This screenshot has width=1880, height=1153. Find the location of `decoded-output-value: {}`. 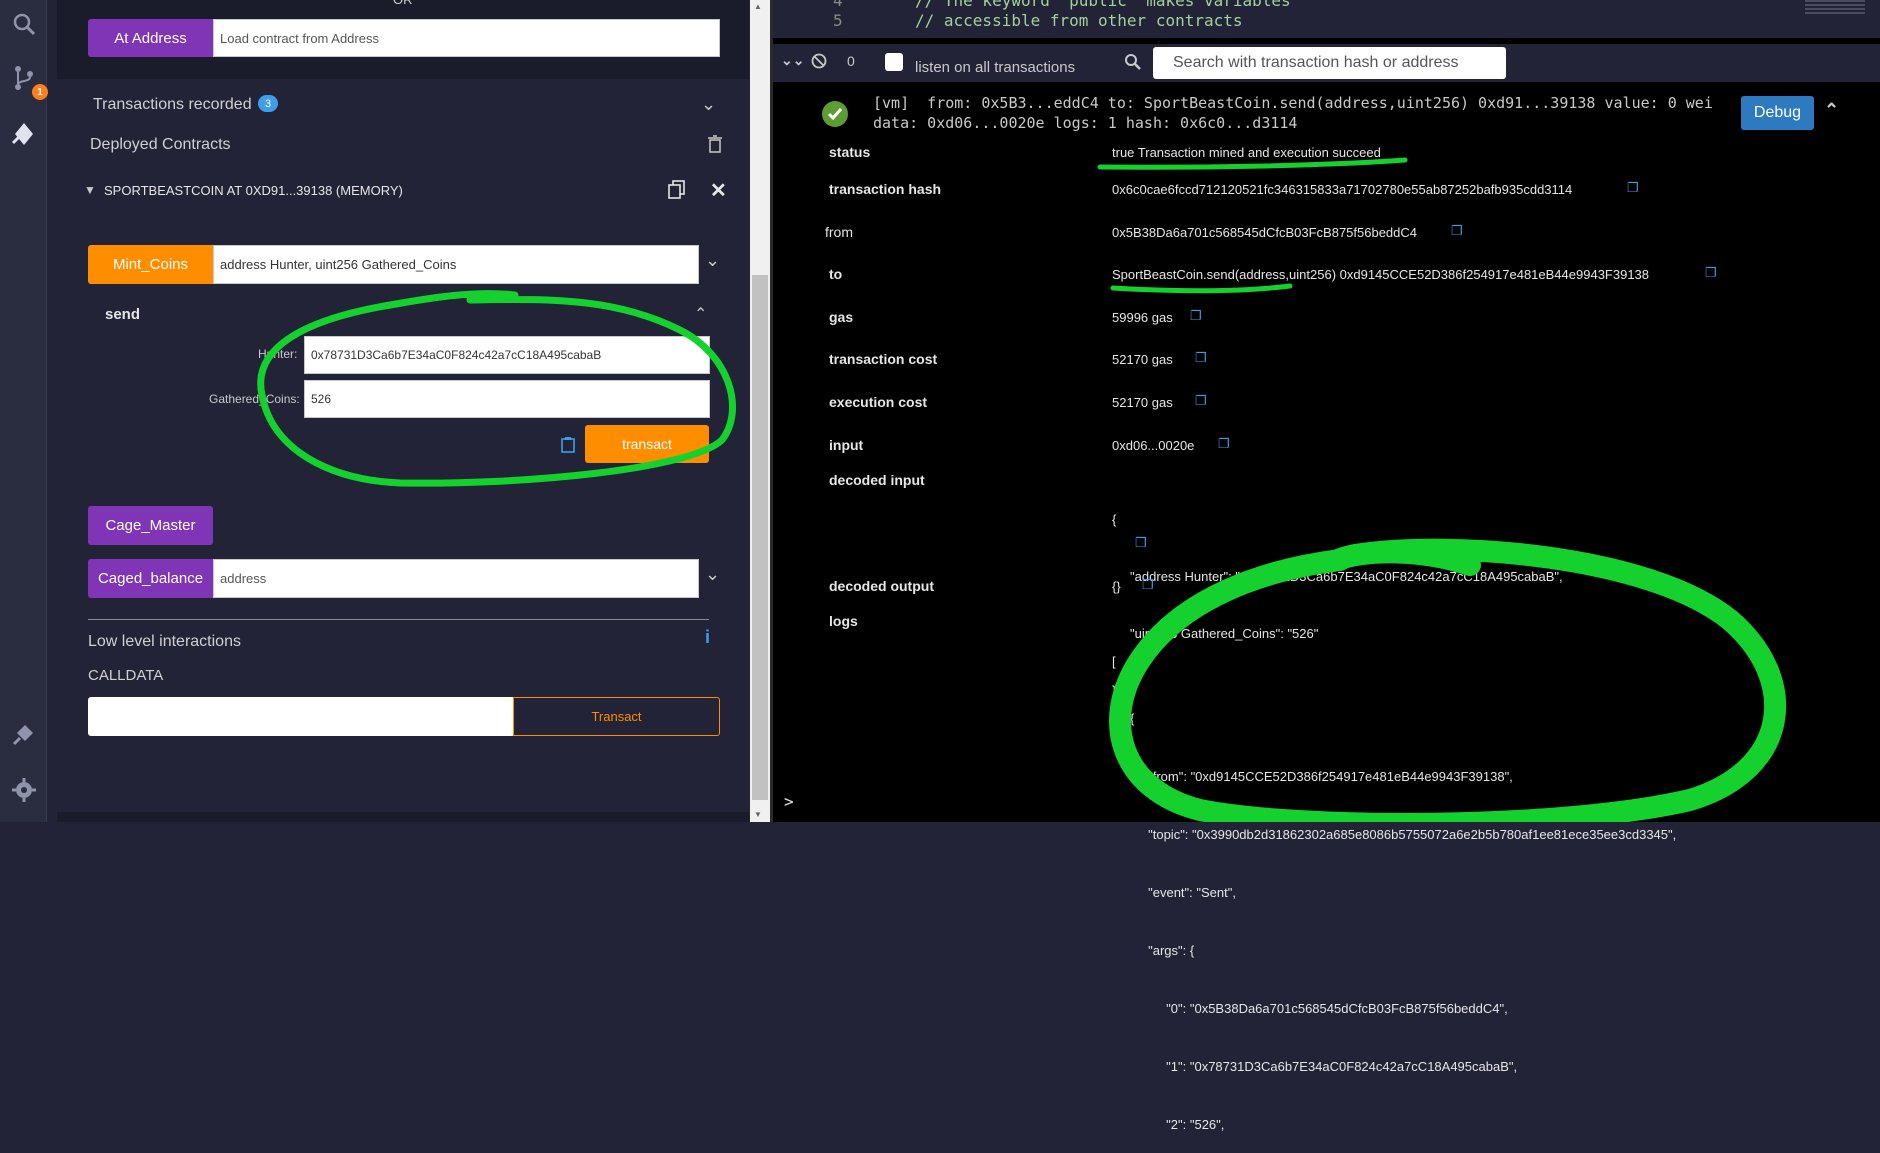

decoded-output-value: {} is located at coordinates (1116, 586).